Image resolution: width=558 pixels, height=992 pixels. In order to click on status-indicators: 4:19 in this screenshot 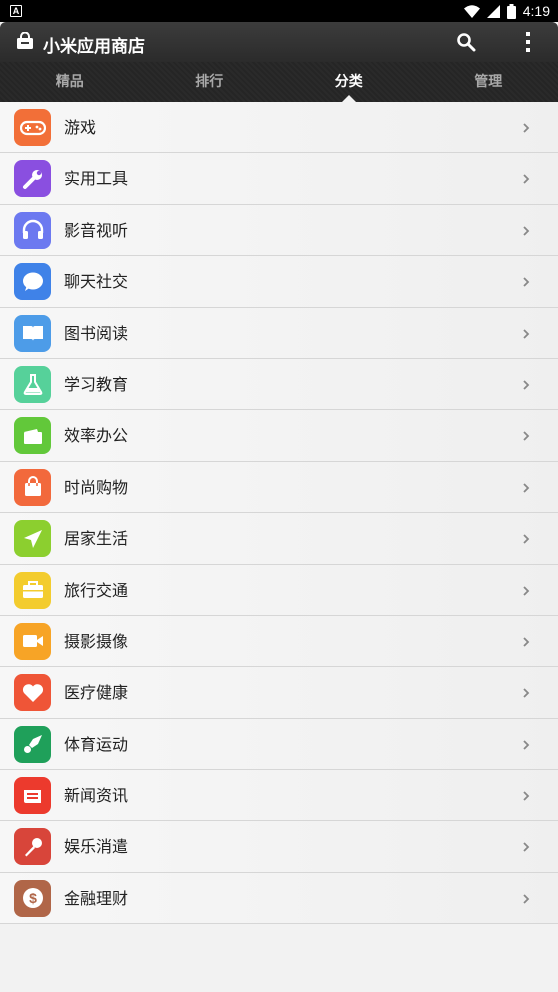, I will do `click(506, 11)`.